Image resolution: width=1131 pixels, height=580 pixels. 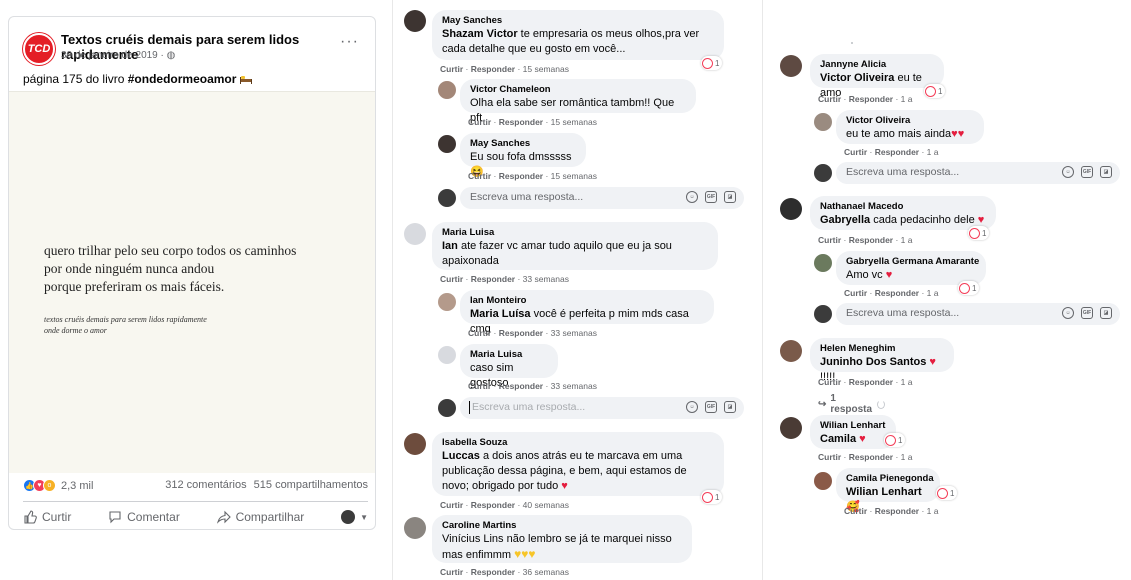 What do you see at coordinates (546, 572) in the screenshot?
I see `comment-time: 36 semanas` at bounding box center [546, 572].